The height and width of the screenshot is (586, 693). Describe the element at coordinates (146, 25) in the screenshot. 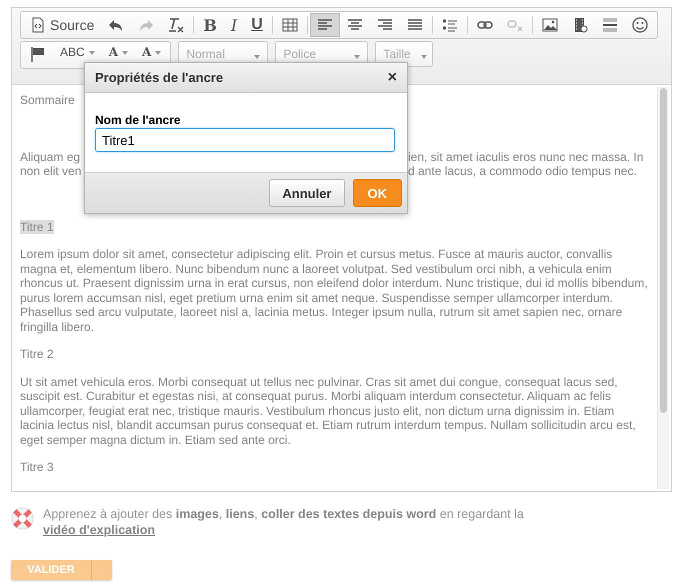

I see `redo-icon` at that location.